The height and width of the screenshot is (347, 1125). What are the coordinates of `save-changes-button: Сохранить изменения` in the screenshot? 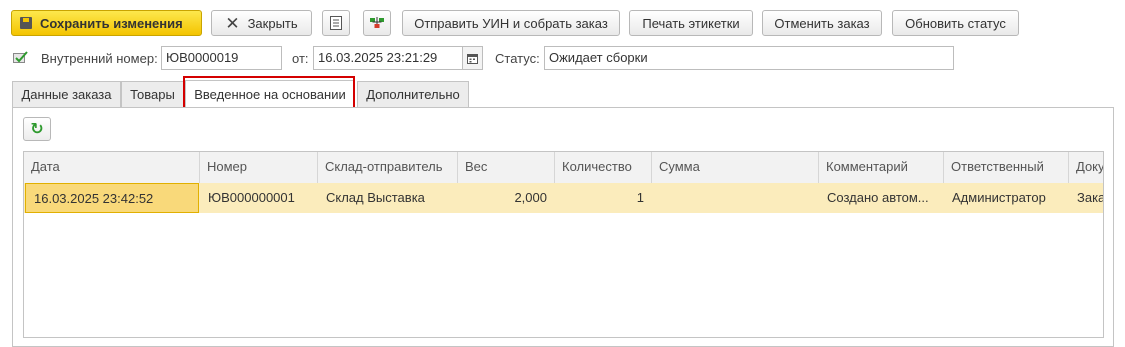 It's located at (106, 23).